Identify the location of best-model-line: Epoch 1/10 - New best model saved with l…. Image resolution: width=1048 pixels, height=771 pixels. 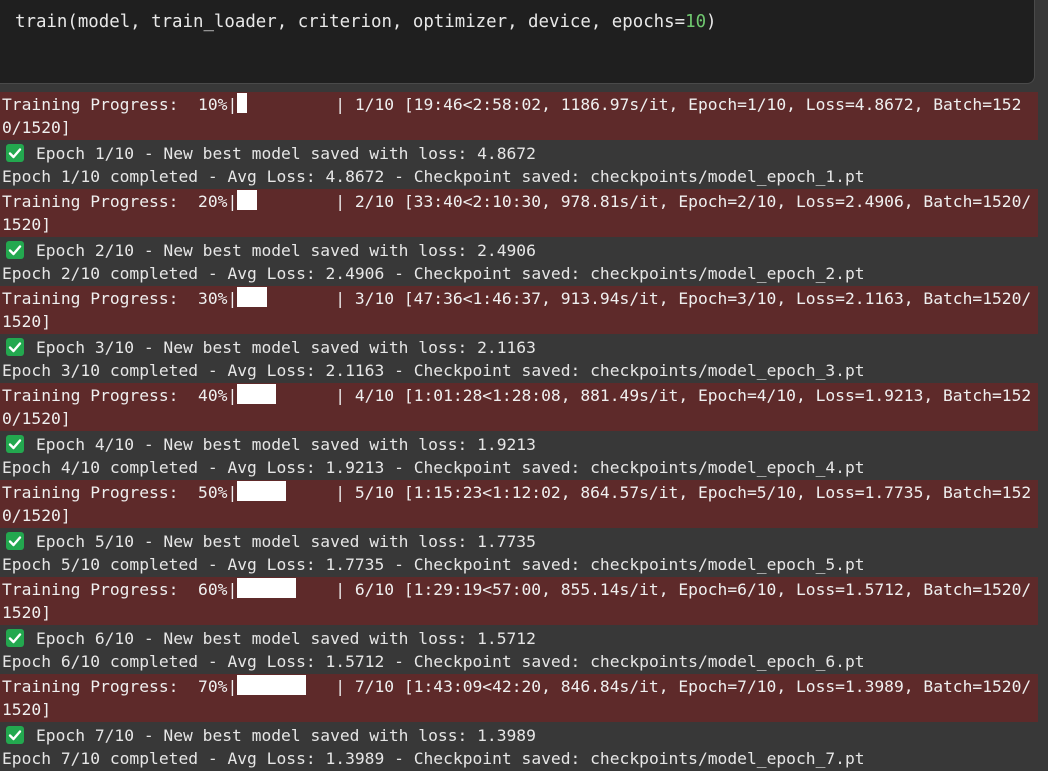
(520, 153).